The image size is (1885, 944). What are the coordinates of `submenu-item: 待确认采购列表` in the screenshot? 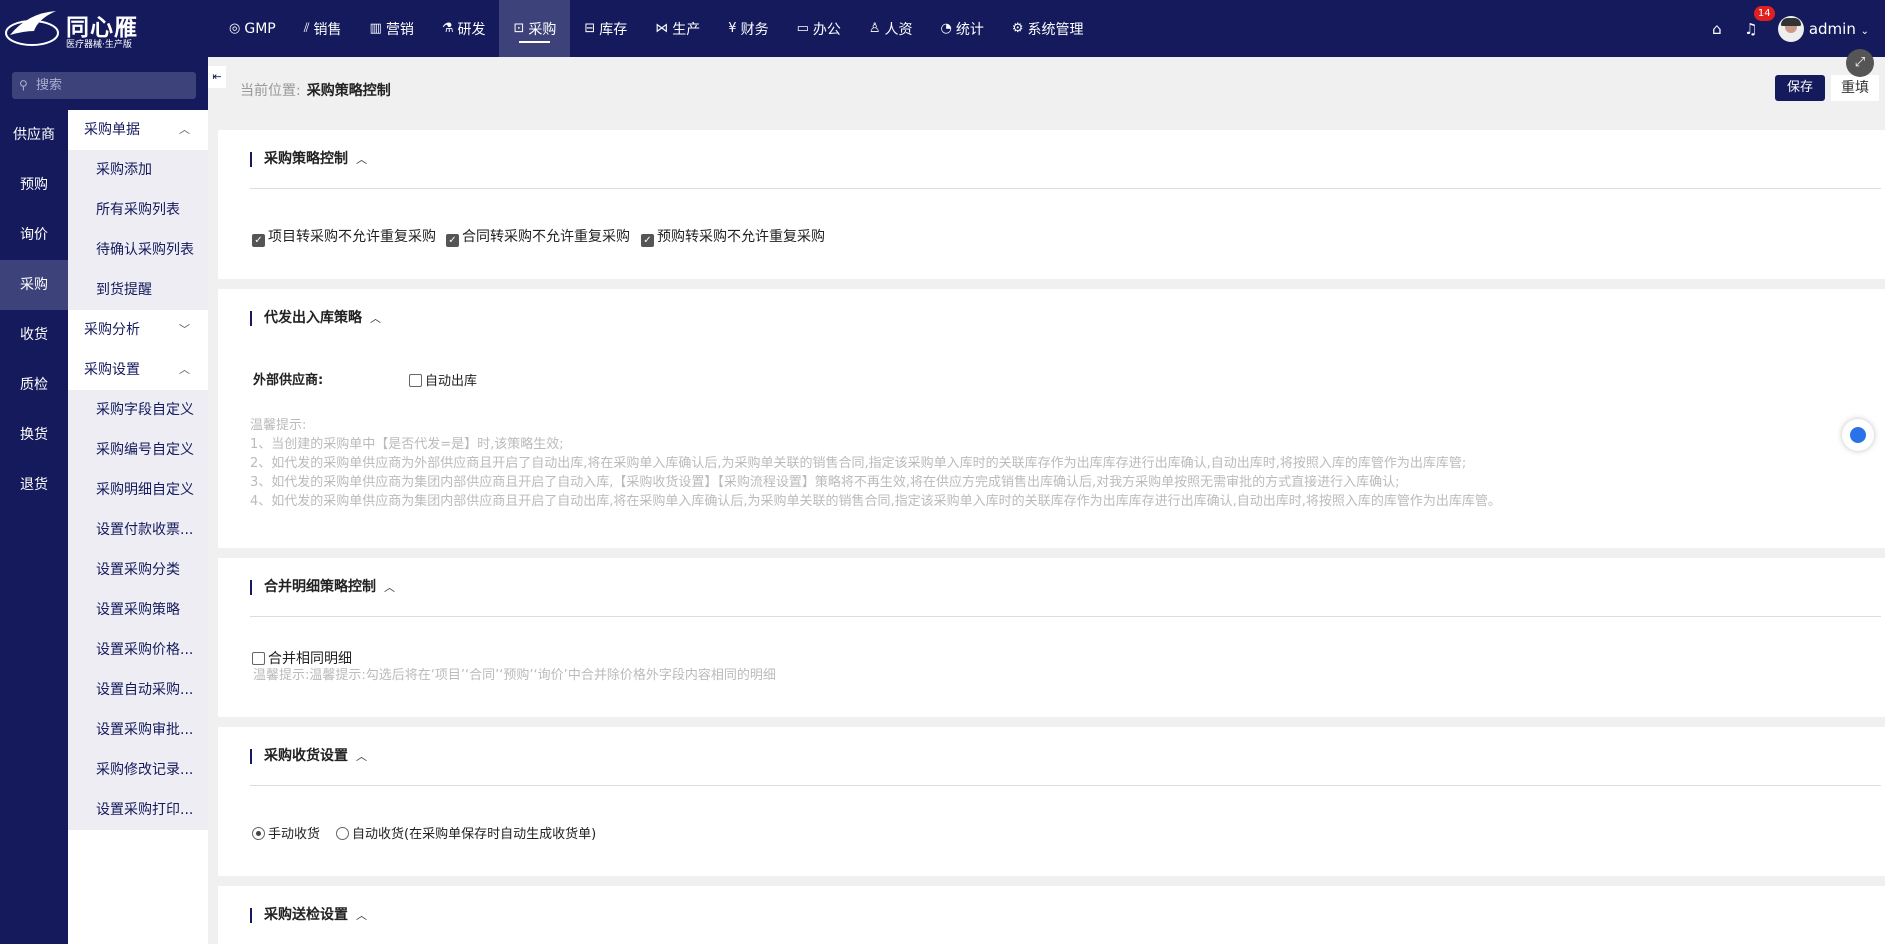 It's located at (138, 250).